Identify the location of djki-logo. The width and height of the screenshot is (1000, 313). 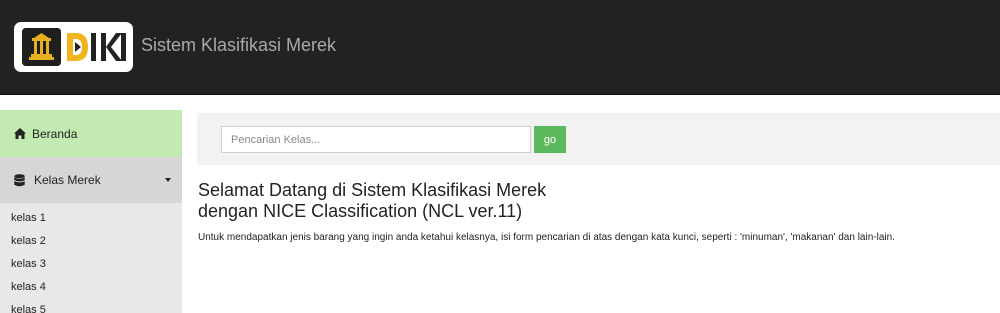
(73, 47).